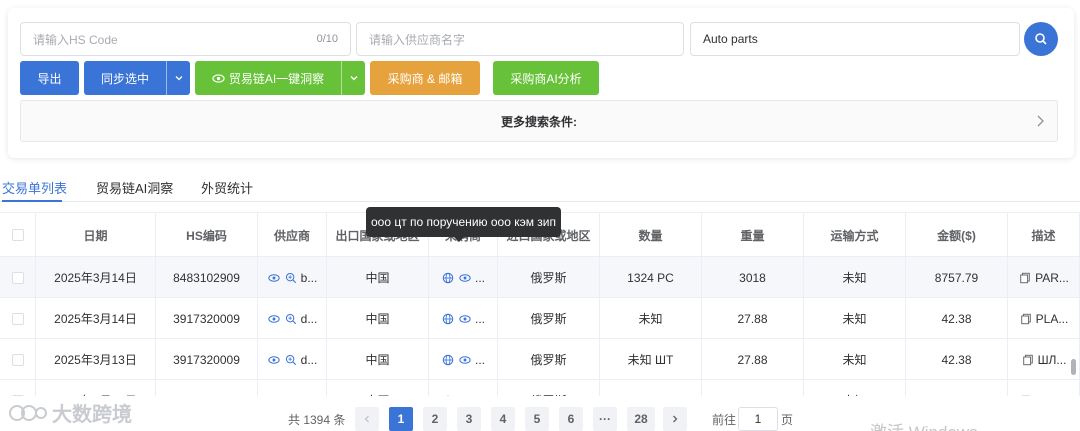 The height and width of the screenshot is (431, 1080). Describe the element at coordinates (650, 360) in the screenshot. I see `cell-text: 未知 ШТ` at that location.